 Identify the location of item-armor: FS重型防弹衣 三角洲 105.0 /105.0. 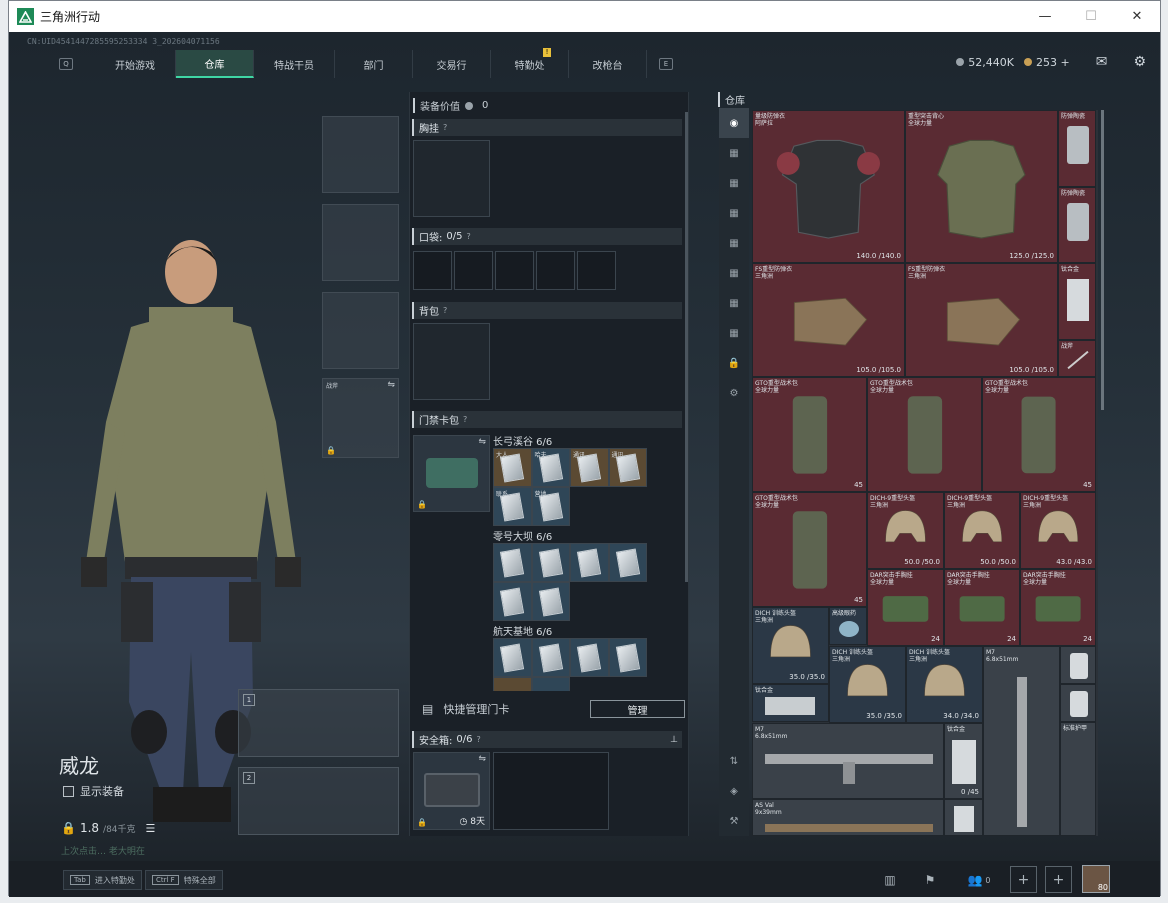
(828, 320).